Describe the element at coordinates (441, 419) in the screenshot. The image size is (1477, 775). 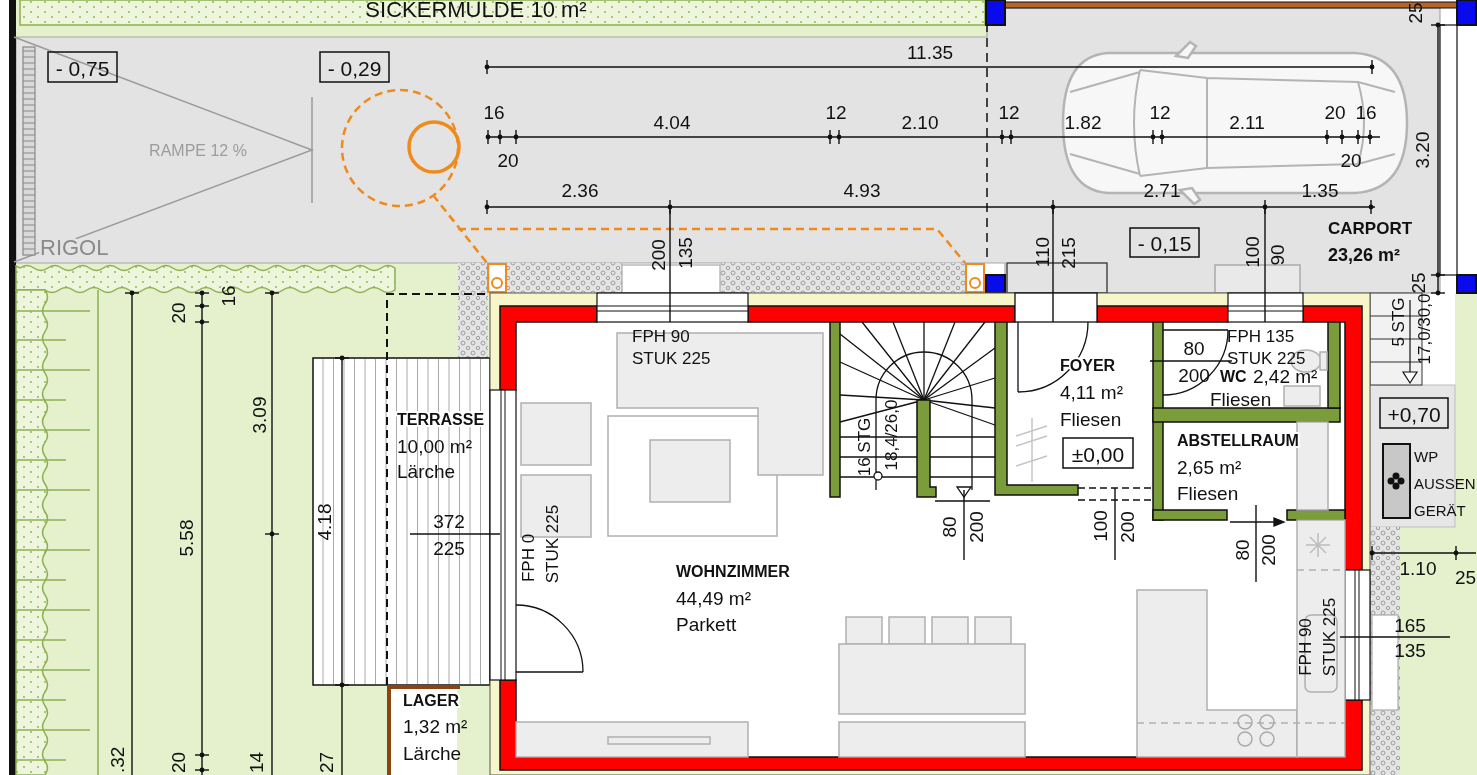
I see `room-name: TERRASSE` at that location.